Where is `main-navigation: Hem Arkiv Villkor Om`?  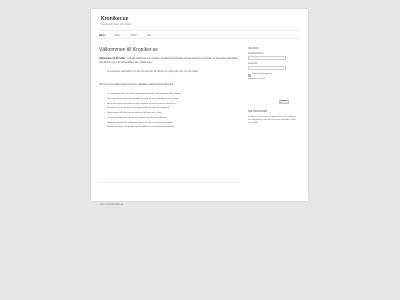
main-navigation: Hem Arkiv Villkor Om is located at coordinates (199, 34).